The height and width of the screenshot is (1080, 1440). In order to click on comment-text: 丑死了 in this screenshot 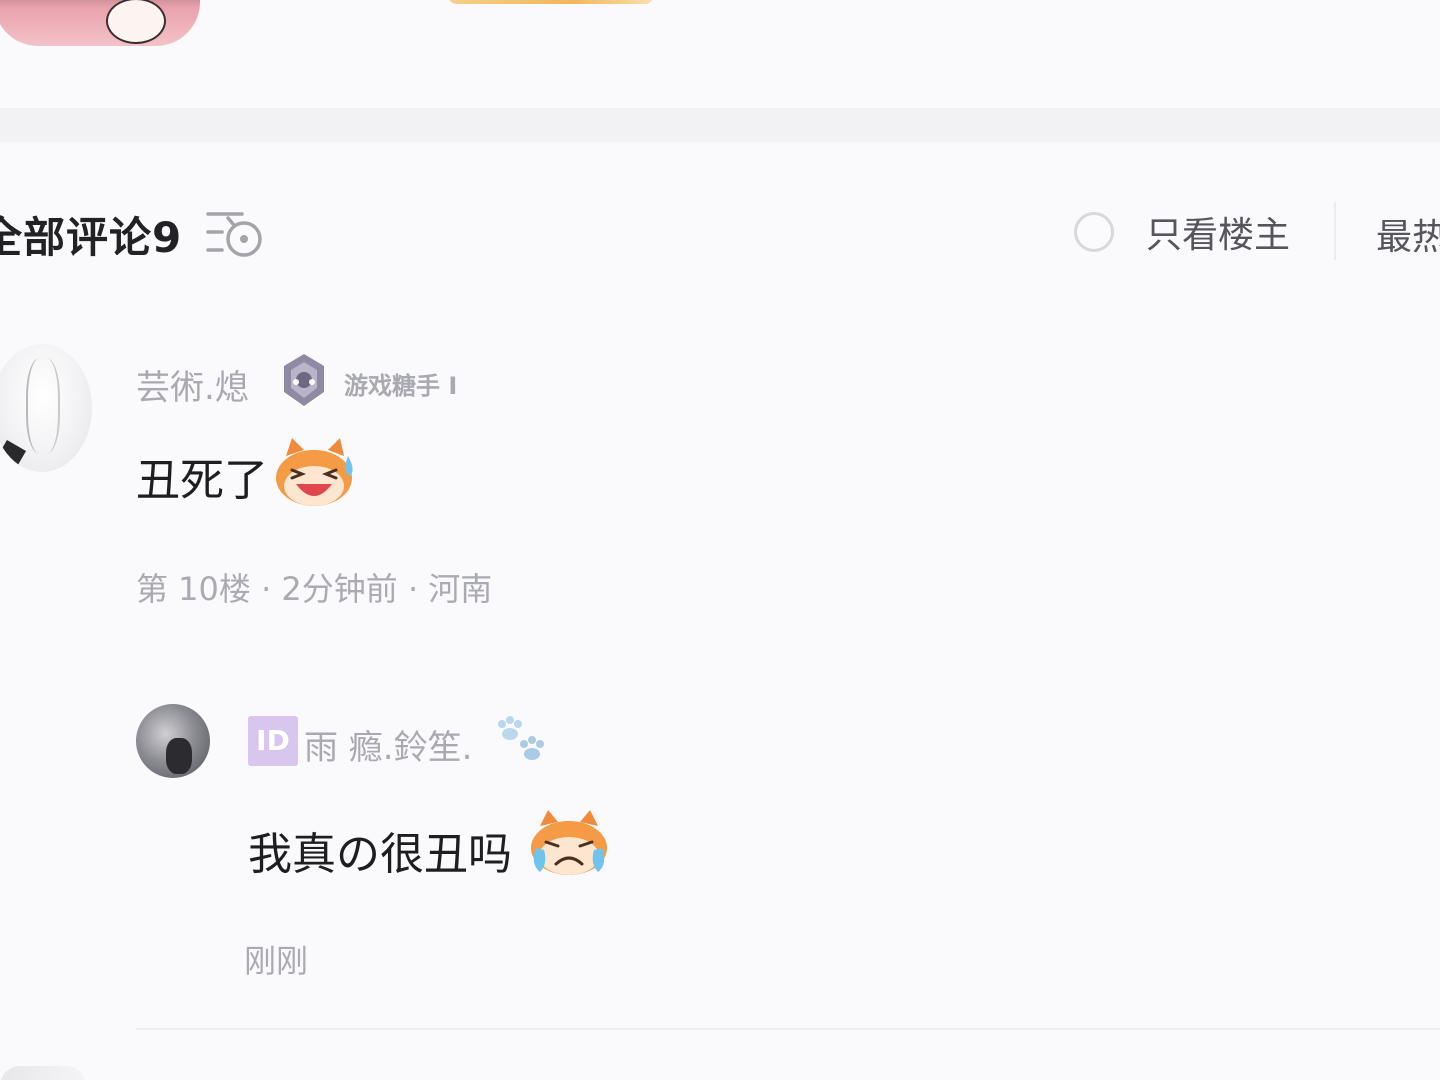, I will do `click(202, 480)`.